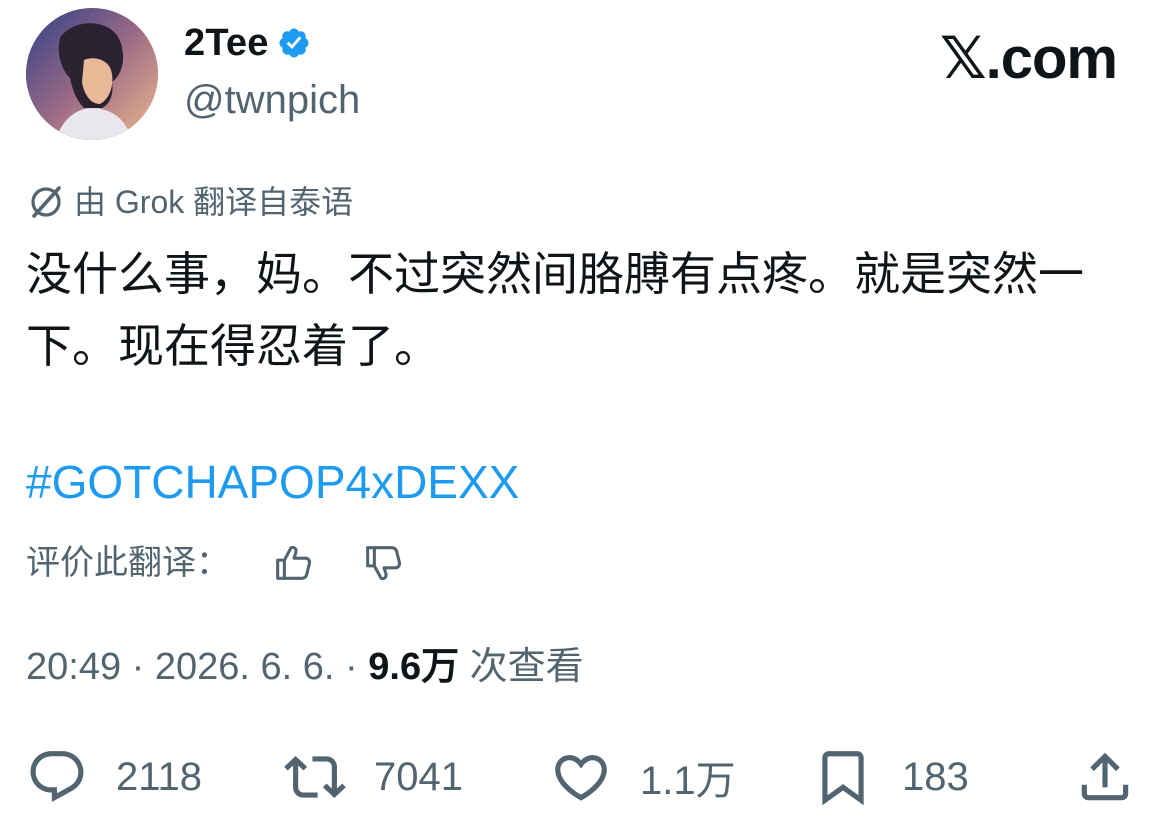  Describe the element at coordinates (73, 667) in the screenshot. I see `tweet-time: 20:49` at that location.